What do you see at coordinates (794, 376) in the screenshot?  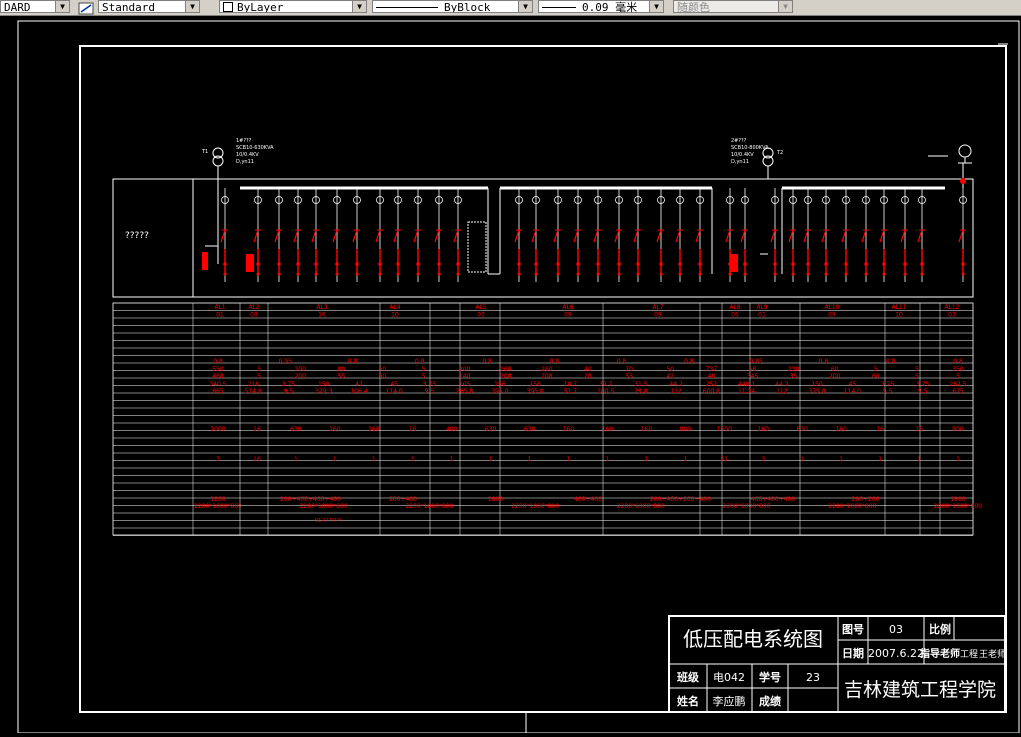 I see `table-cell: 35` at bounding box center [794, 376].